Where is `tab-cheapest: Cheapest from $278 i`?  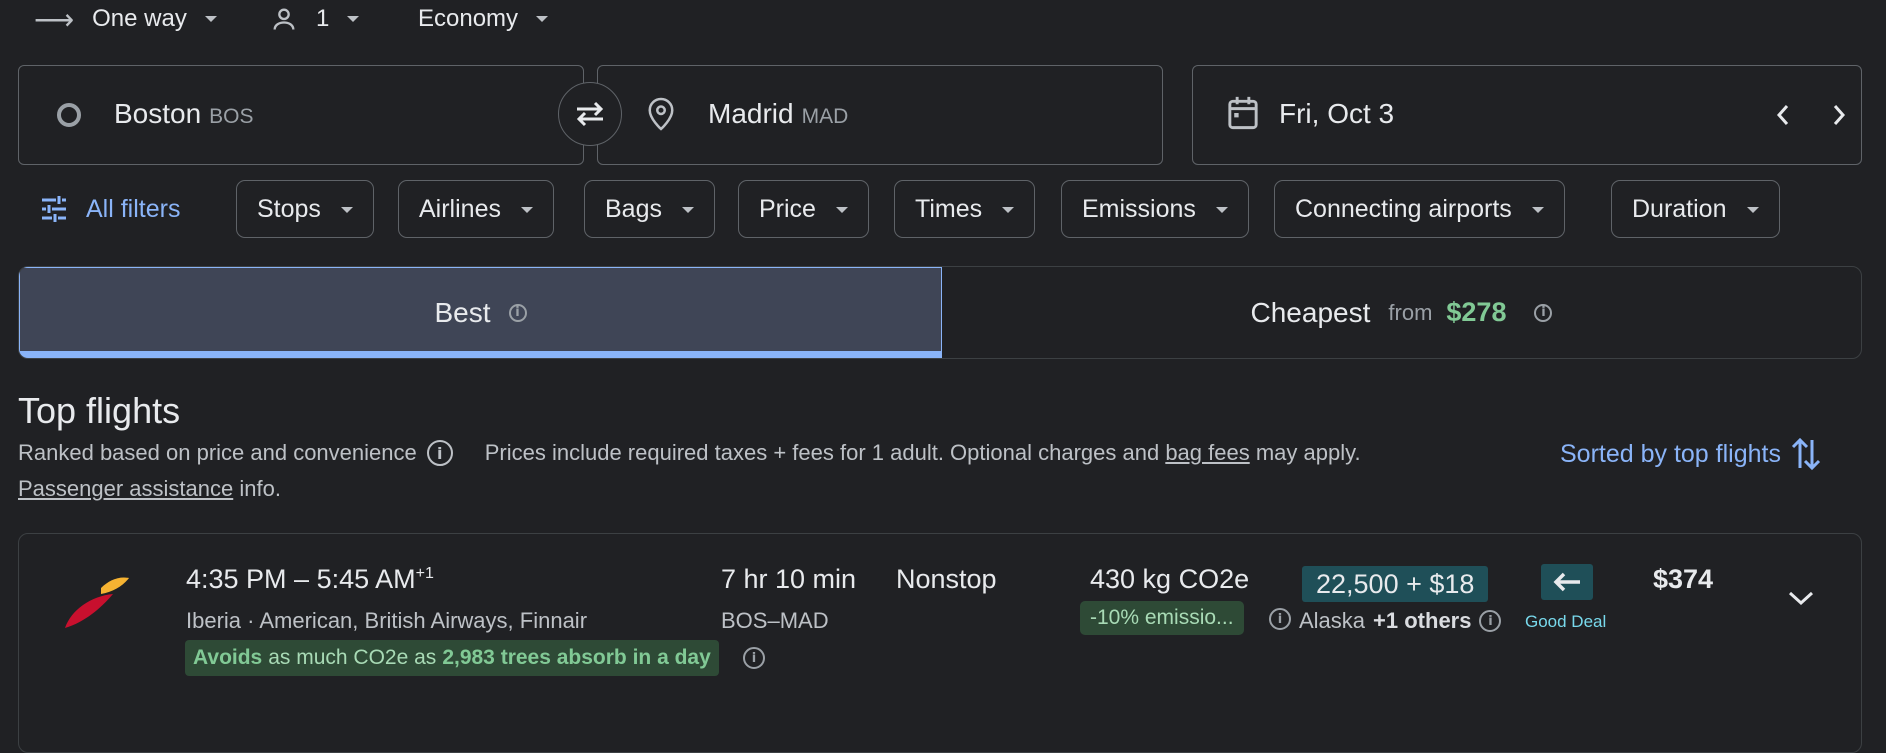
tab-cheapest: Cheapest from $278 i is located at coordinates (1401, 312).